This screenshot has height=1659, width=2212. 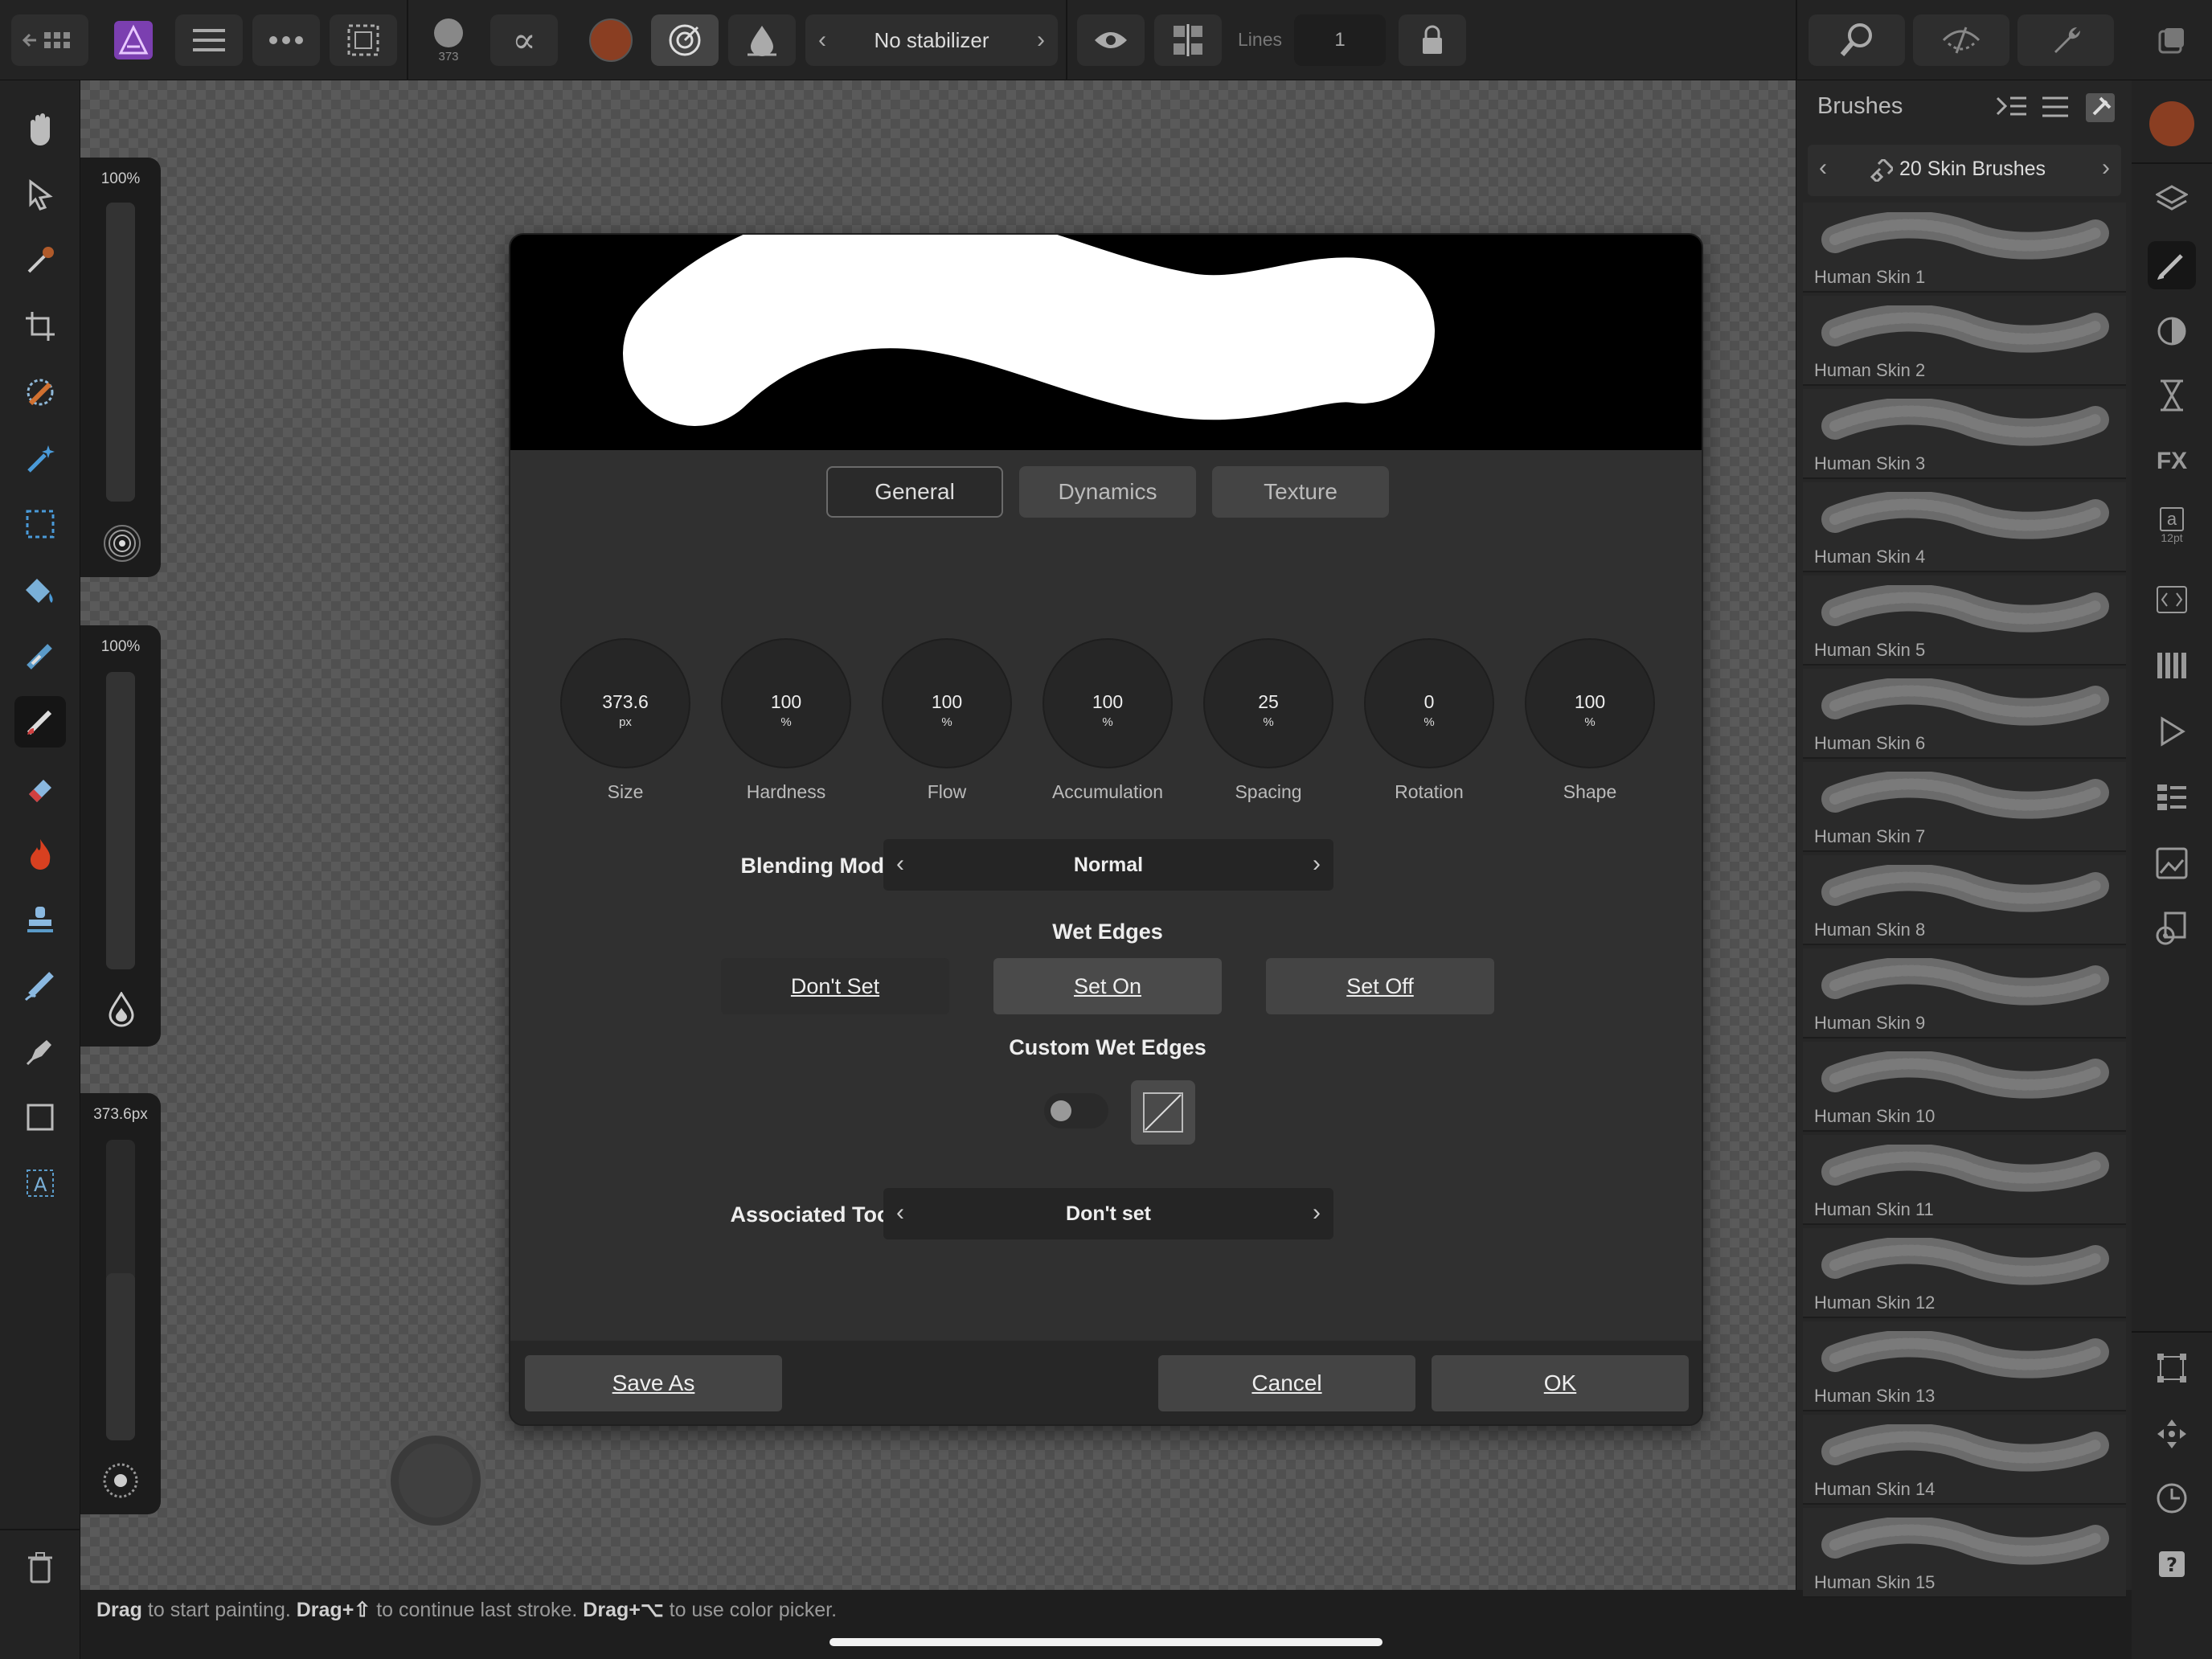 What do you see at coordinates (2172, 1564) in the screenshot?
I see `help-button: ?` at bounding box center [2172, 1564].